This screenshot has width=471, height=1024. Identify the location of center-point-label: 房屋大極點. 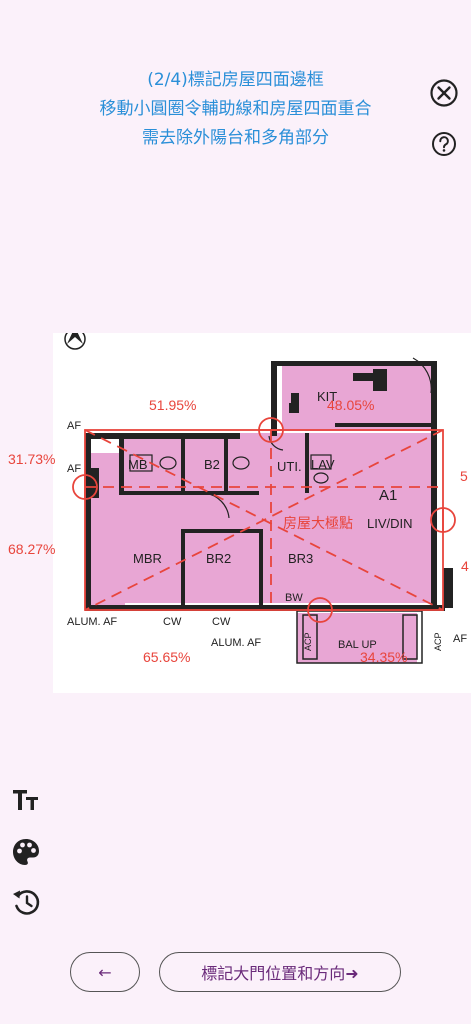
(318, 523).